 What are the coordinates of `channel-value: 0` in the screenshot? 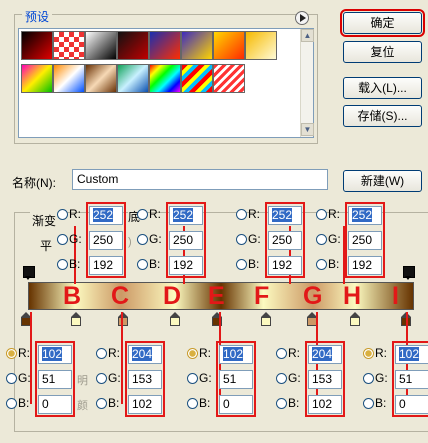 It's located at (45, 404).